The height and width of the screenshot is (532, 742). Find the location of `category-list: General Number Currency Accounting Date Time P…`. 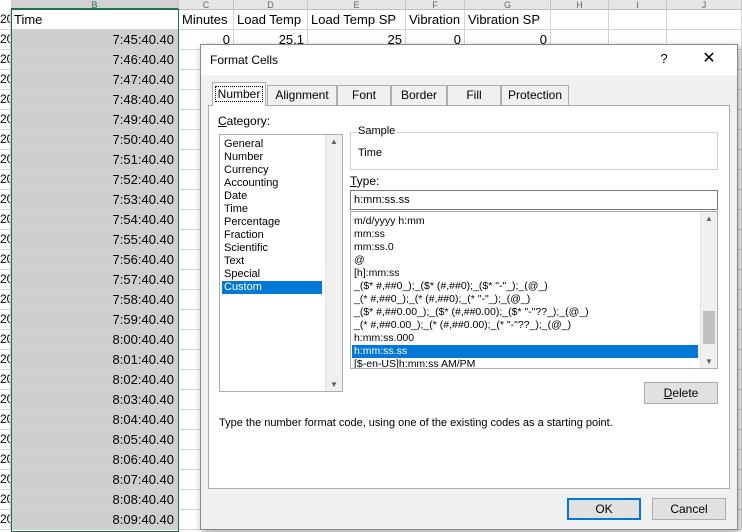

category-list: General Number Currency Accounting Date Time P… is located at coordinates (281, 263).